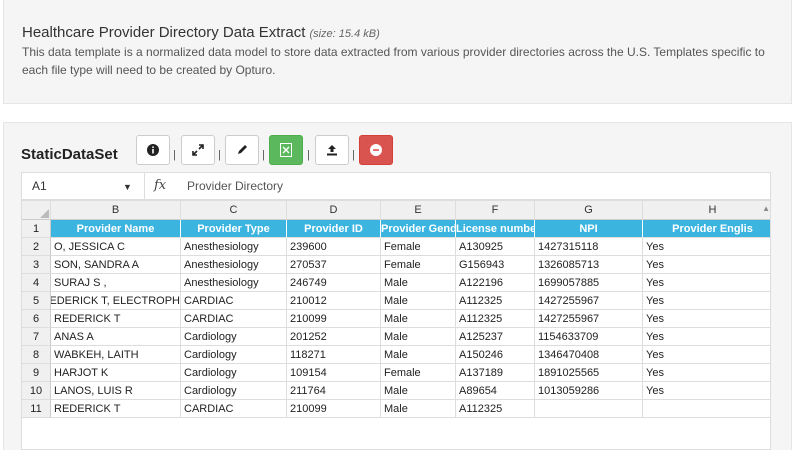 The height and width of the screenshot is (450, 792). I want to click on table-cell: 118271, so click(334, 355).